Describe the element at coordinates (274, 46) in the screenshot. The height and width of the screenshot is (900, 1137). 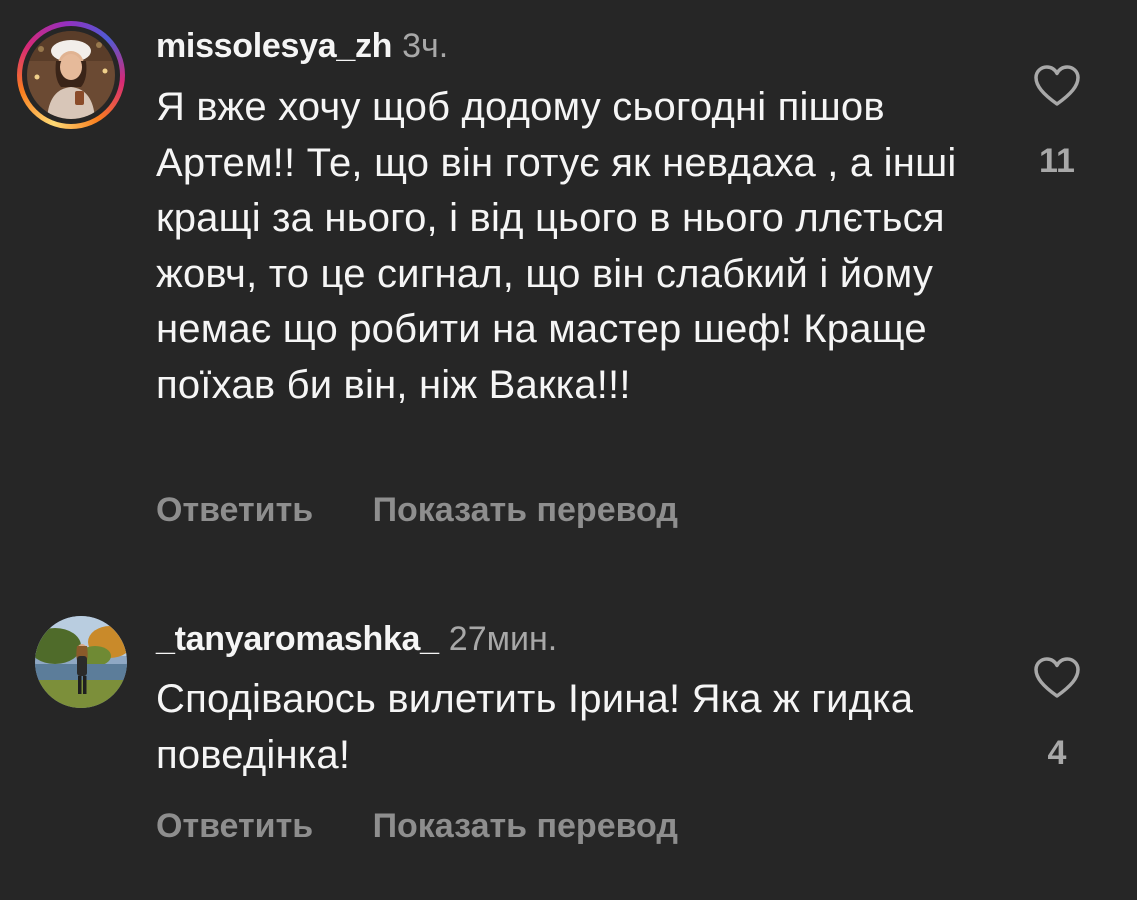
I see `username: missolesya_zh` at that location.